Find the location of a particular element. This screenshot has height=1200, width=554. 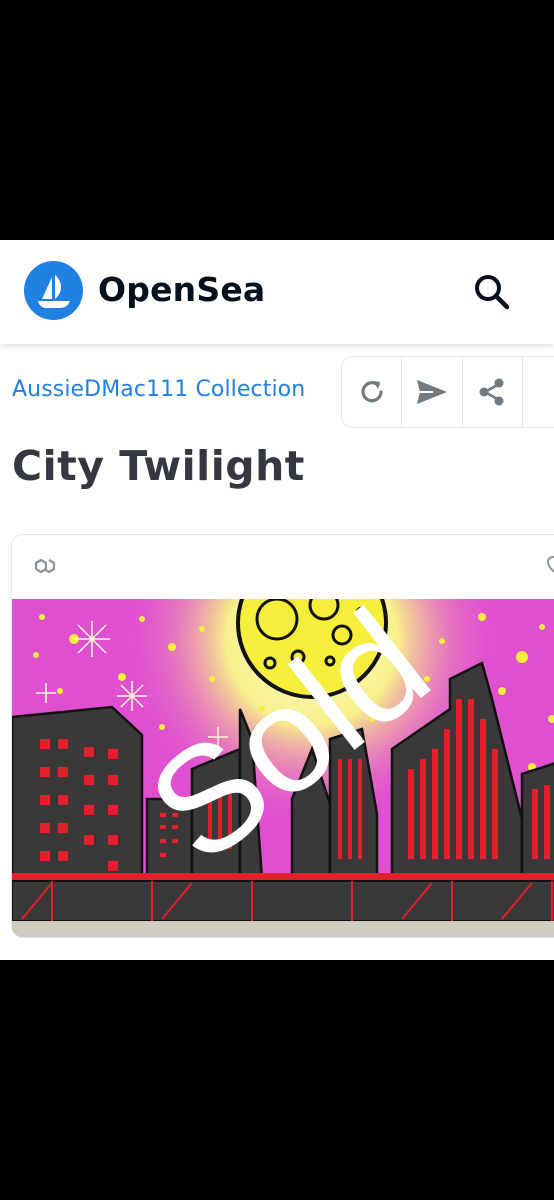

top-navbar: OpenSea is located at coordinates (277, 292).